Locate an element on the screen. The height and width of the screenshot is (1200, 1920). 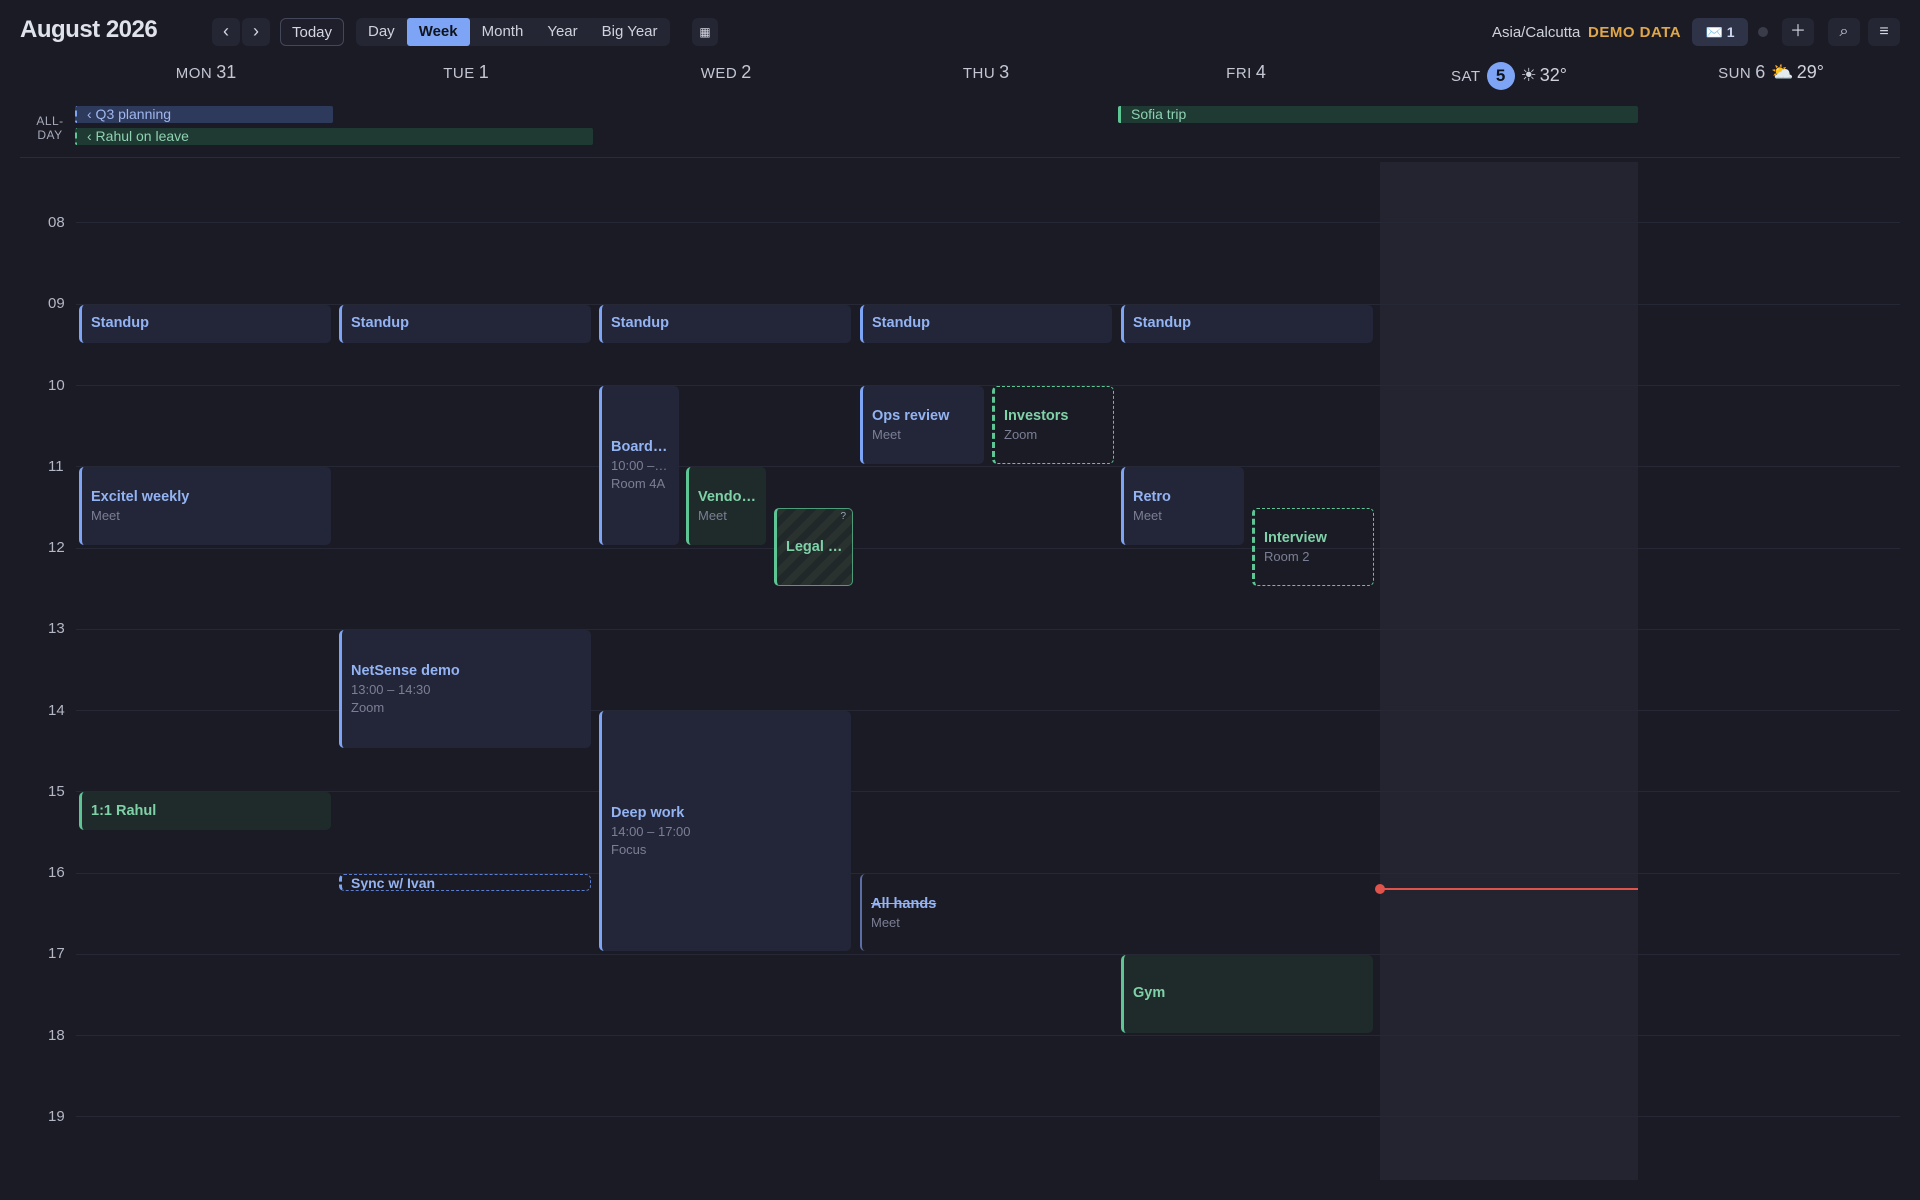
event-title: Gym is located at coordinates (1149, 993).